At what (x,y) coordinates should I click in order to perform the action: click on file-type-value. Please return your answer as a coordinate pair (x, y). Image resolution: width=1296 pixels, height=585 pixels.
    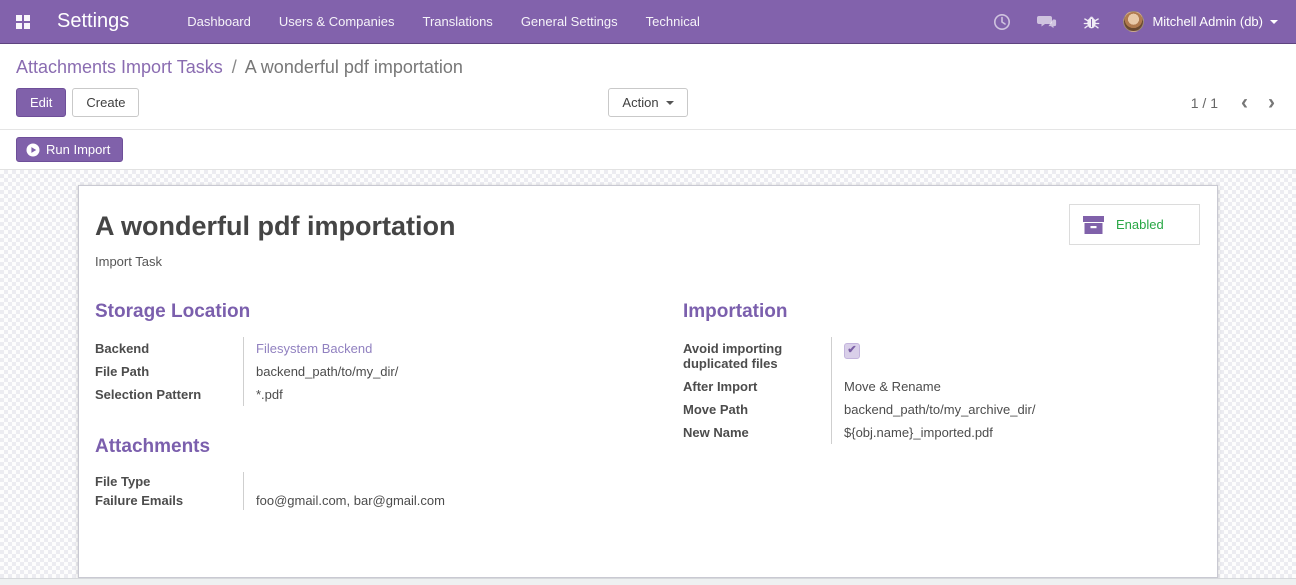
    Looking at the image, I should click on (428, 481).